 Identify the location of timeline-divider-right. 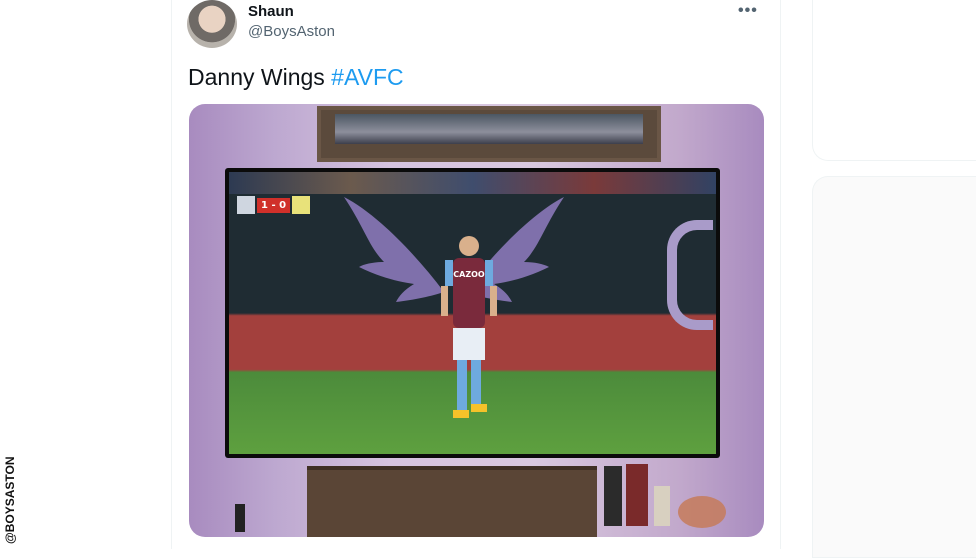
(780, 274).